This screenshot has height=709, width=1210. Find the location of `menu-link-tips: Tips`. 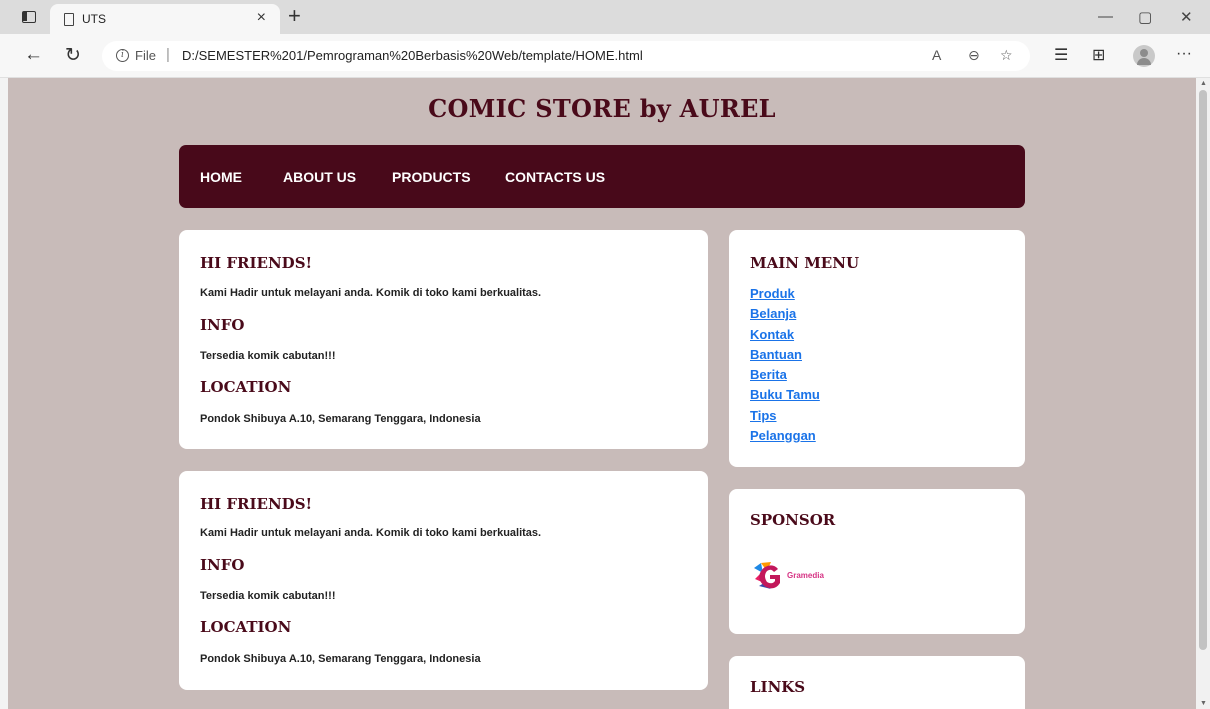

menu-link-tips: Tips is located at coordinates (785, 416).